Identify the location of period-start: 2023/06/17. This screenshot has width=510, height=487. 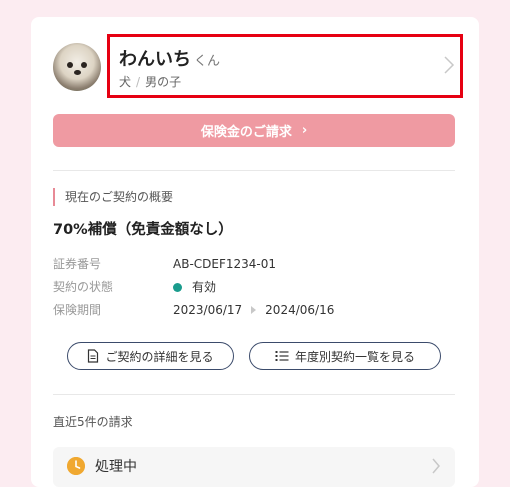
(208, 310).